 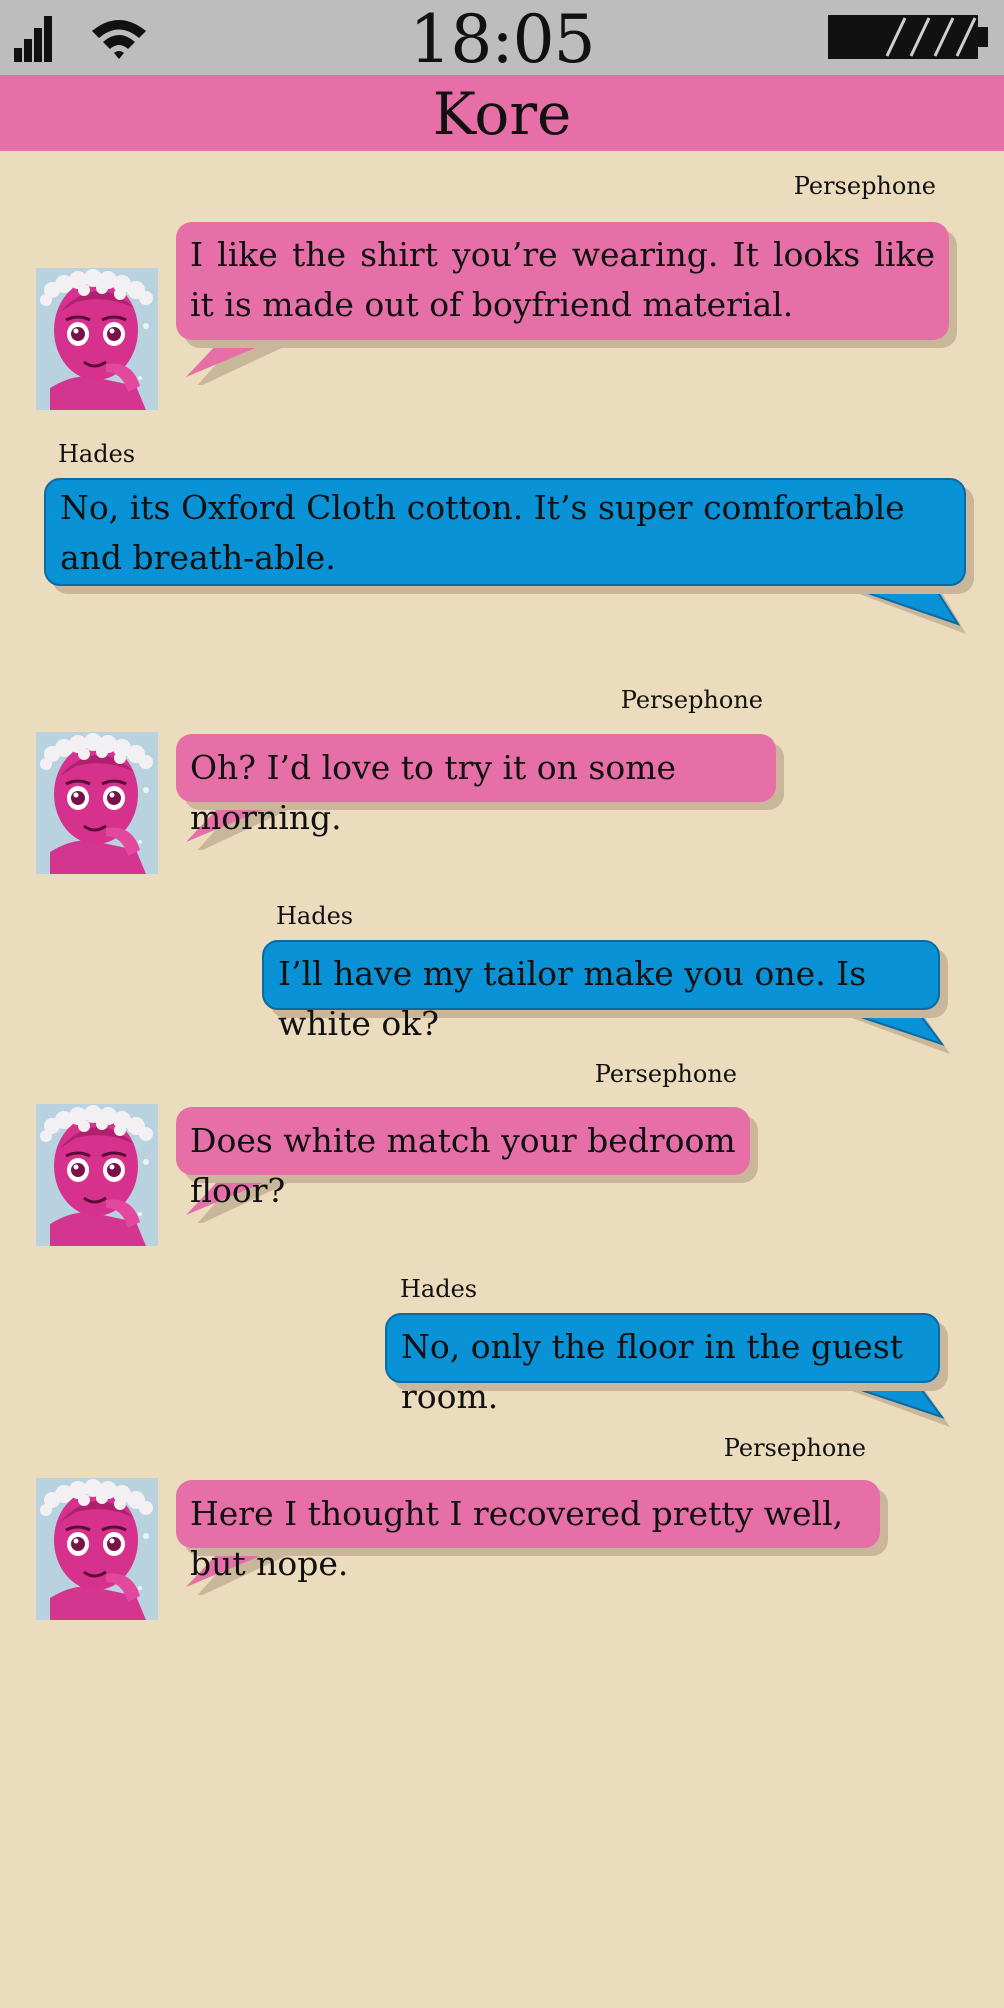 What do you see at coordinates (502, 39) in the screenshot?
I see `status-bar: 18:05` at bounding box center [502, 39].